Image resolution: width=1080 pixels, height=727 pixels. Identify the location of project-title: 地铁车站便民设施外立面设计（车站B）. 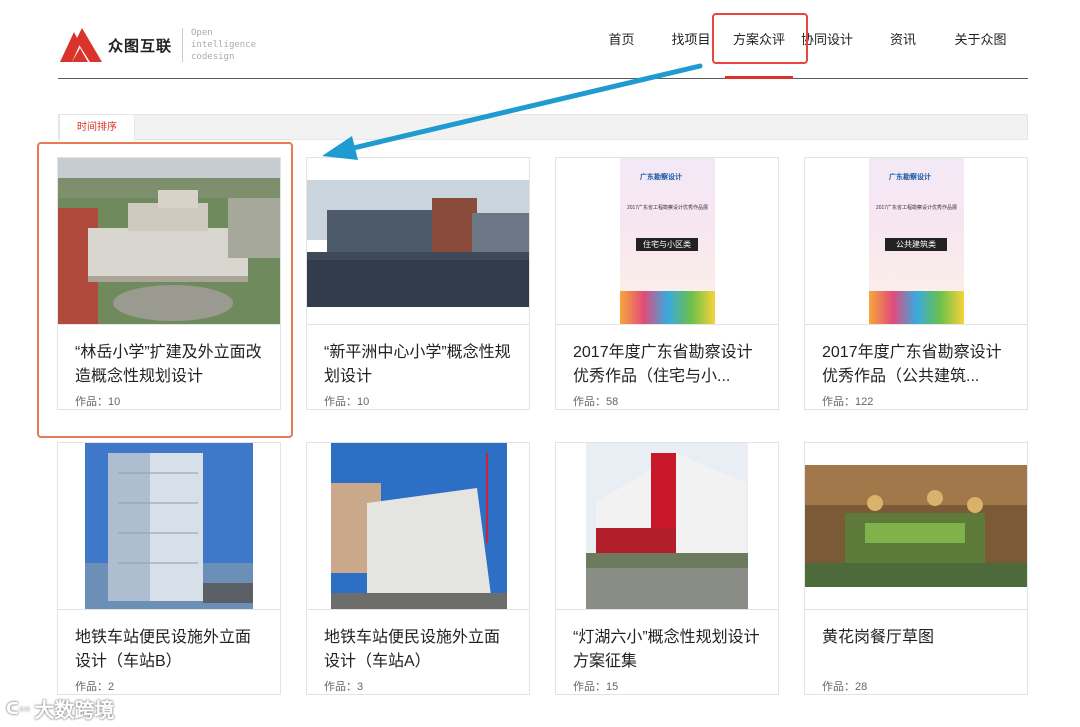
(169, 643).